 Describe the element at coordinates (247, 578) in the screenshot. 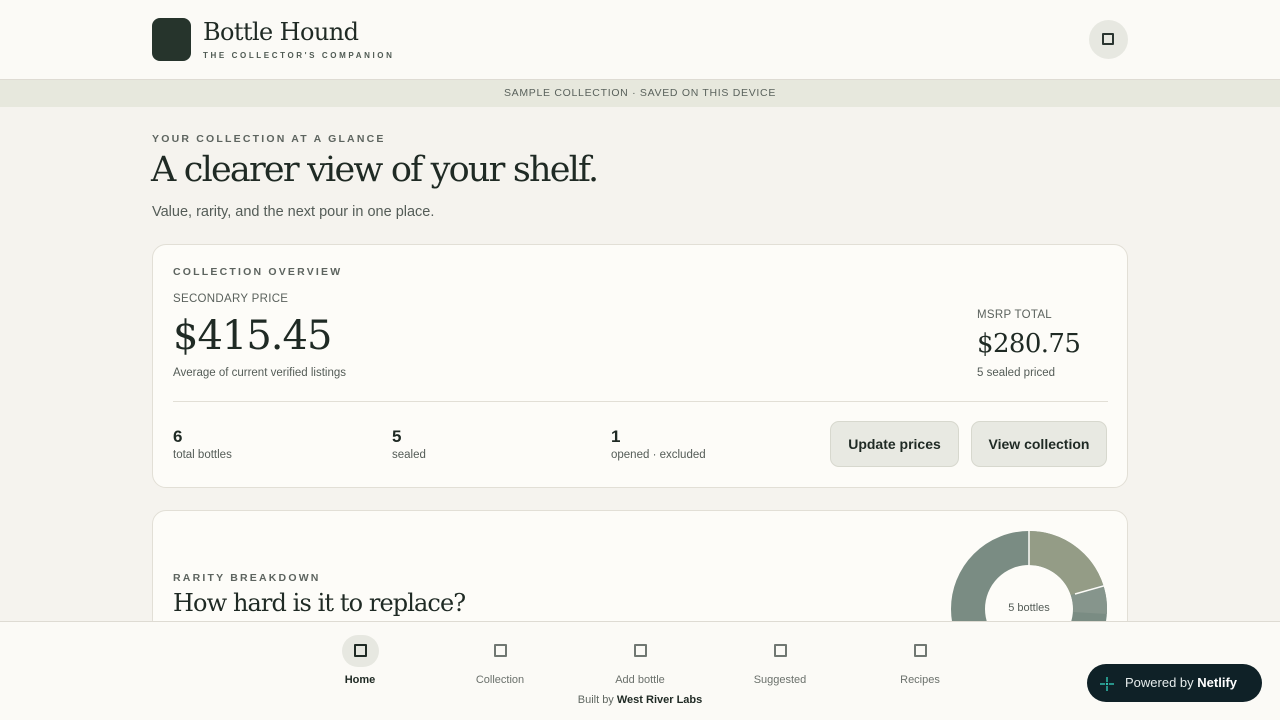

I see `rarity-eyebrow: RARITY BREAKDOWN` at that location.